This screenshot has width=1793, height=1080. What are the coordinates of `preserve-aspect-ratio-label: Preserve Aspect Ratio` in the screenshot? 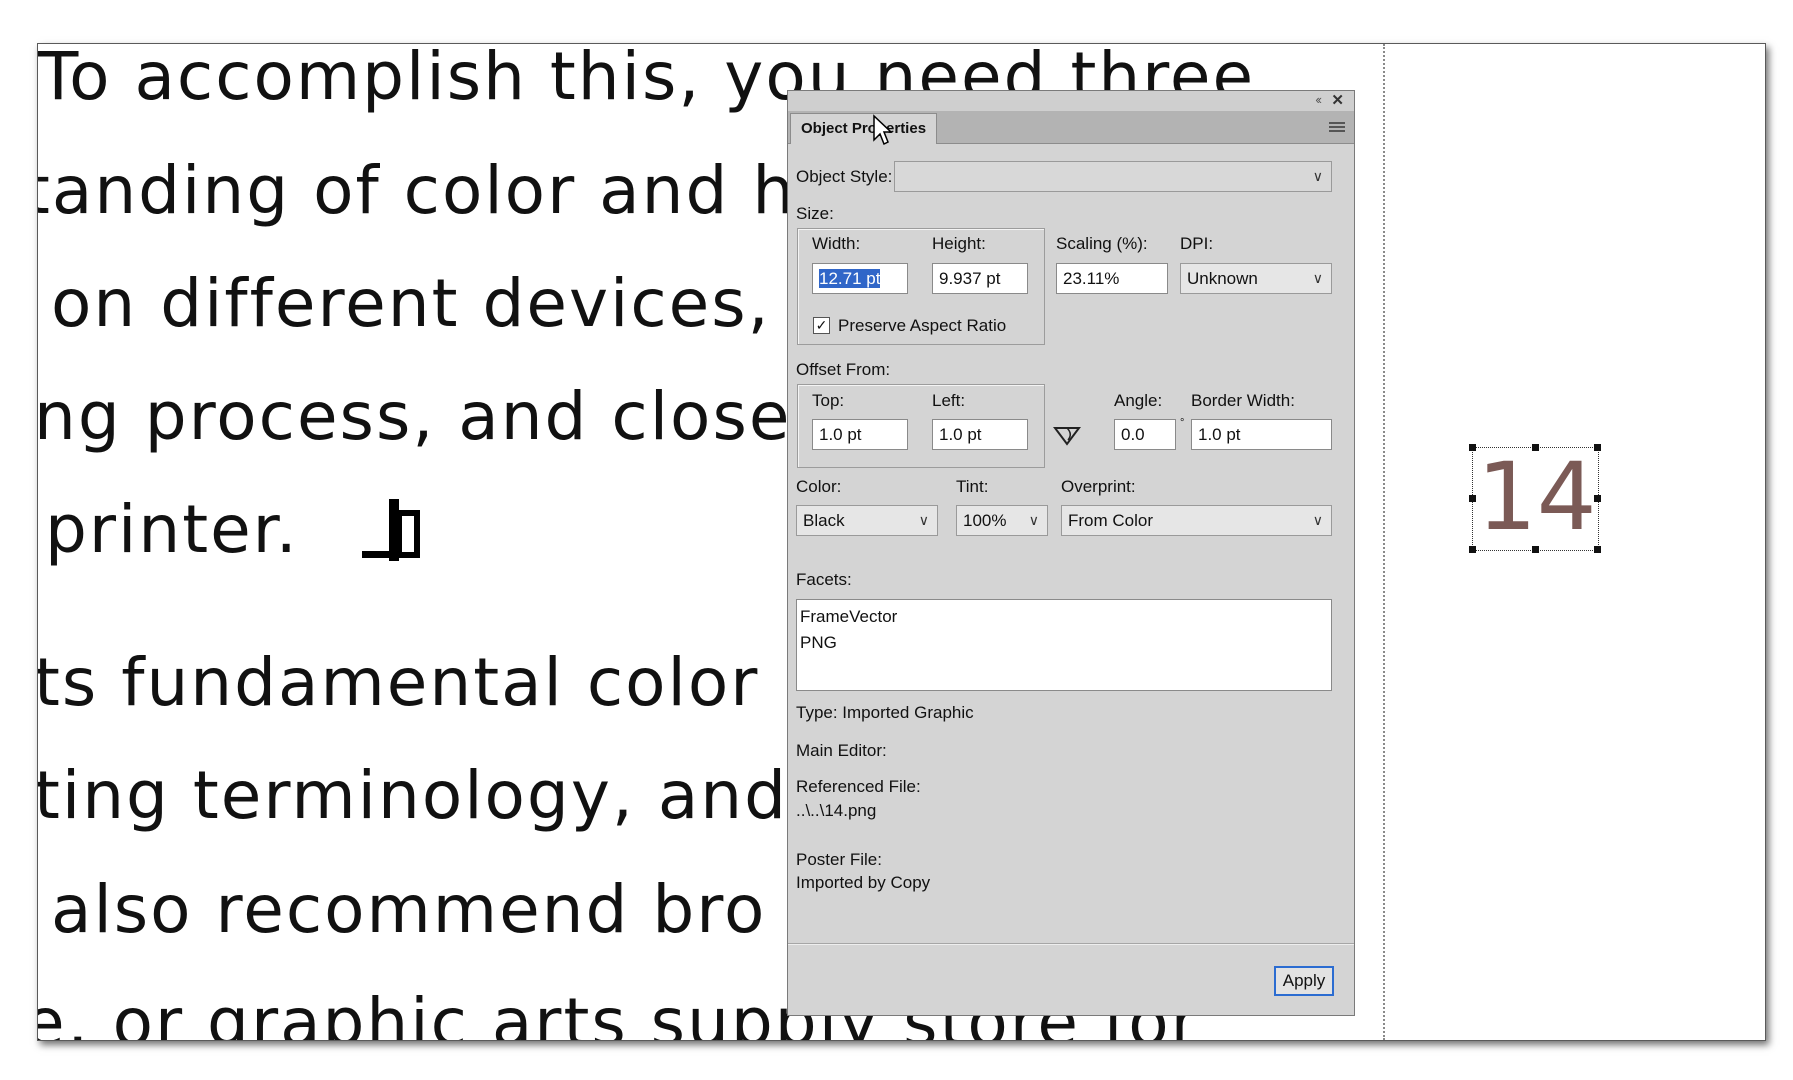 It's located at (922, 325).